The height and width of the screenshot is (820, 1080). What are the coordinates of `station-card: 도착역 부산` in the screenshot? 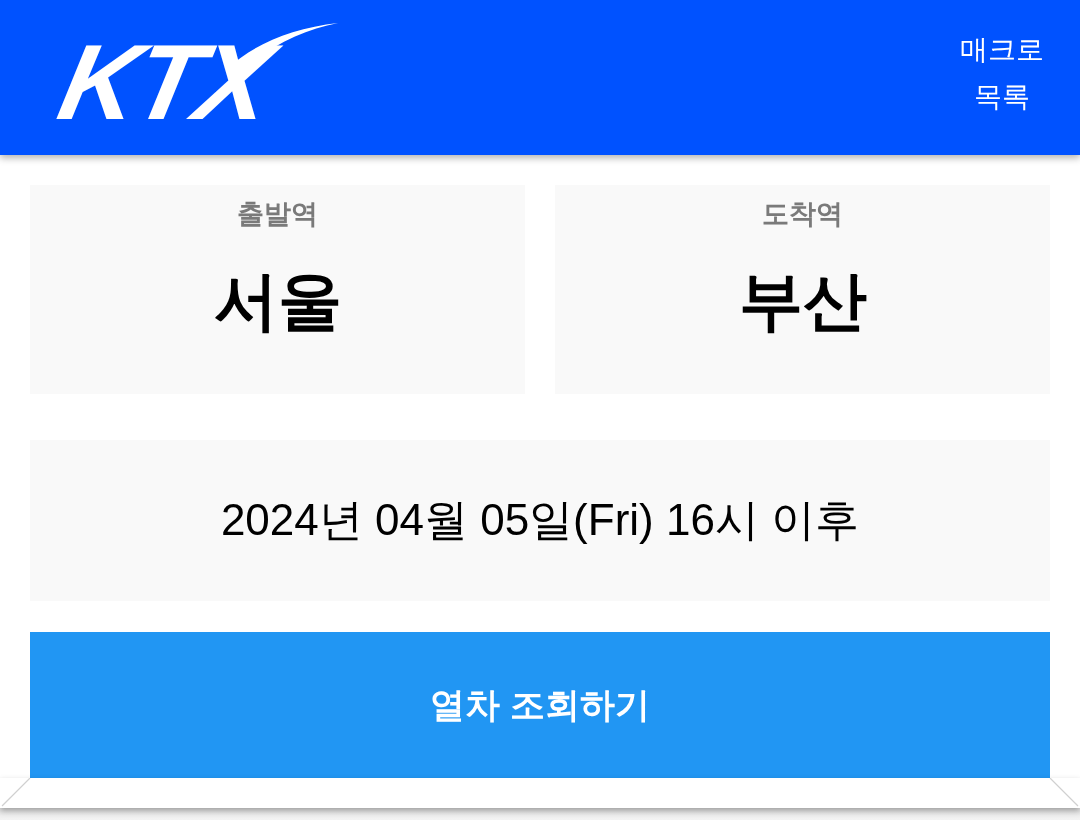 It's located at (802, 289).